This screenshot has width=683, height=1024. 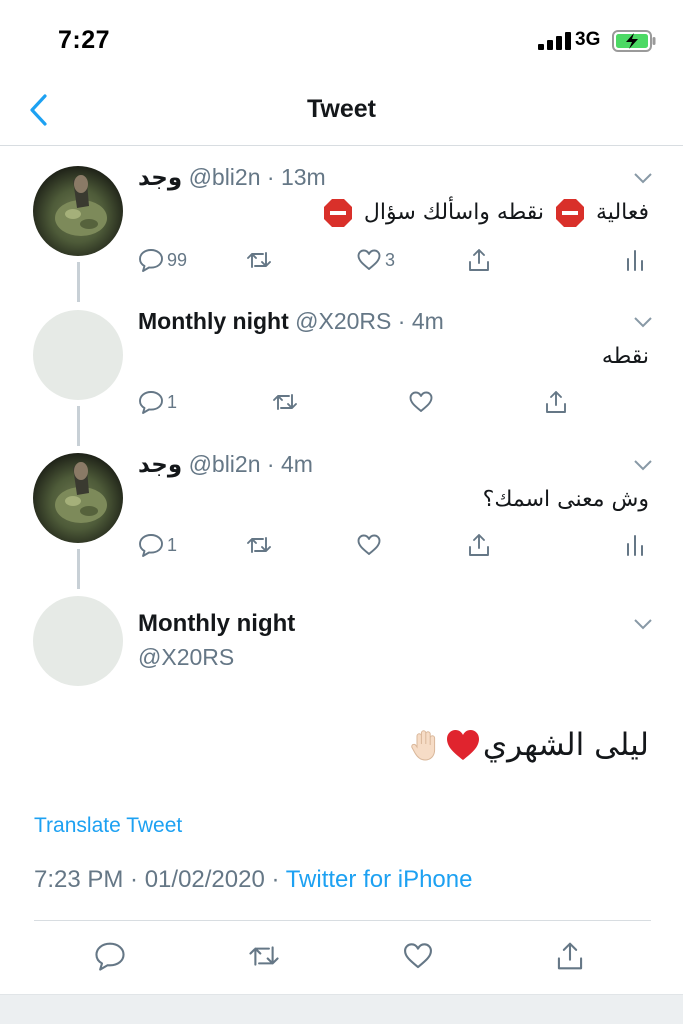 What do you see at coordinates (454, 212) in the screenshot?
I see `tweet-text-part2: نقطه واسألك سؤال` at bounding box center [454, 212].